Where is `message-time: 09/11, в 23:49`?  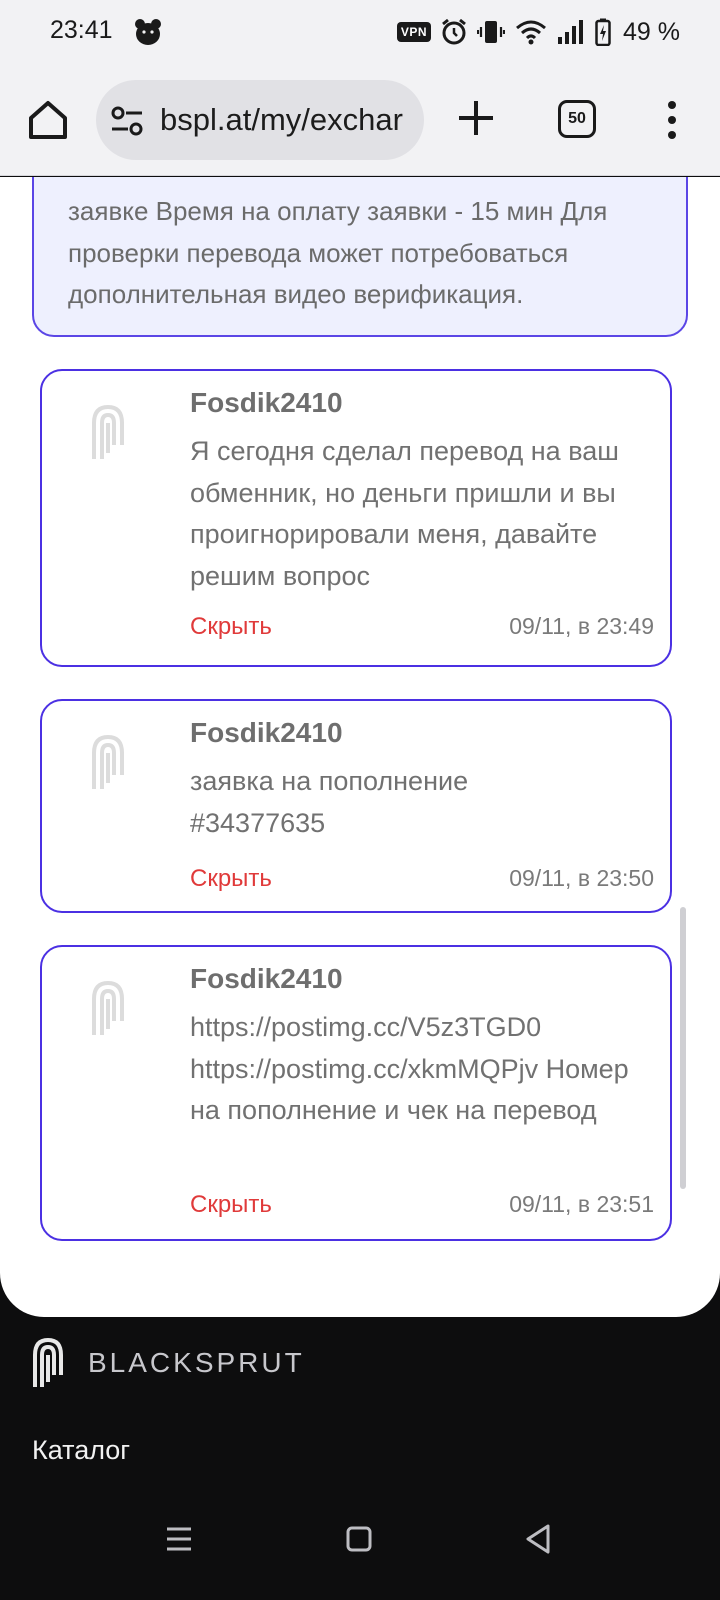 message-time: 09/11, в 23:49 is located at coordinates (581, 626).